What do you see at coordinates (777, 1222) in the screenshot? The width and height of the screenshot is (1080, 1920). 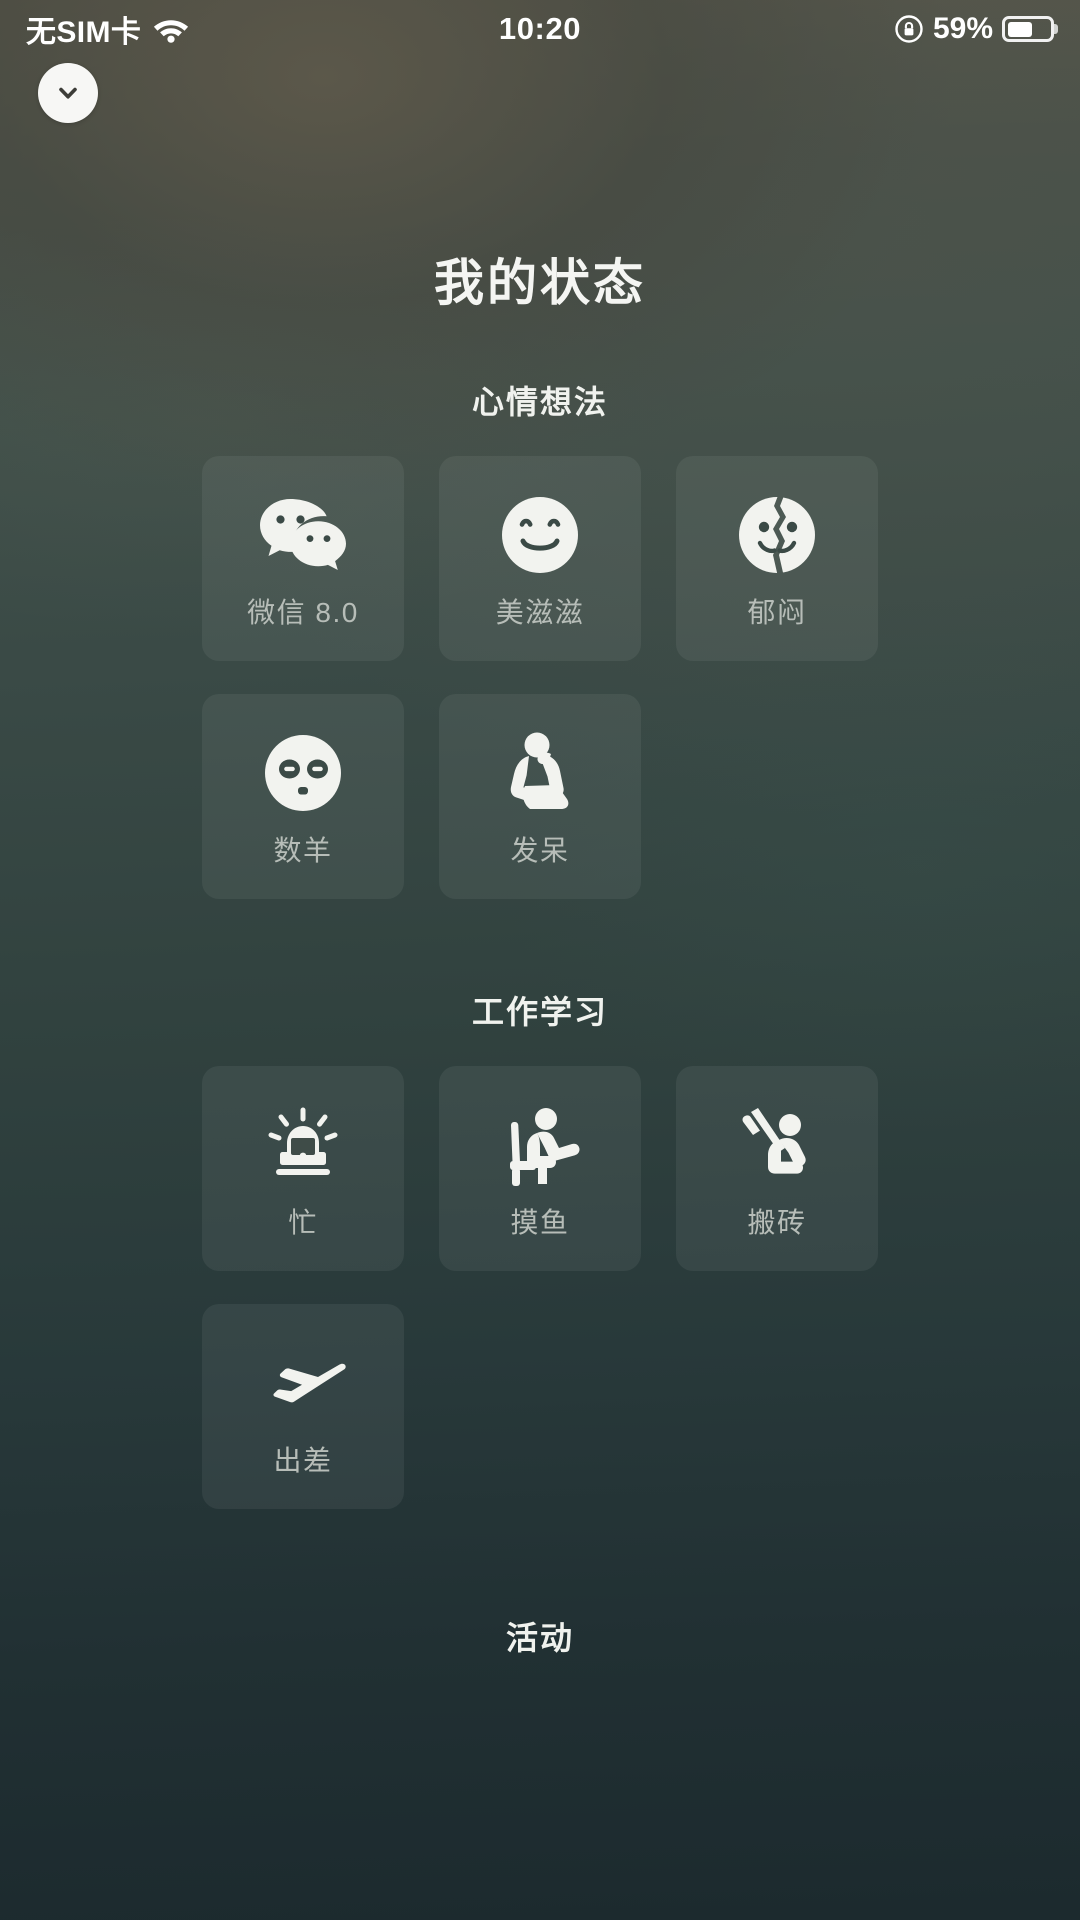 I see `status-card-label: 搬砖` at bounding box center [777, 1222].